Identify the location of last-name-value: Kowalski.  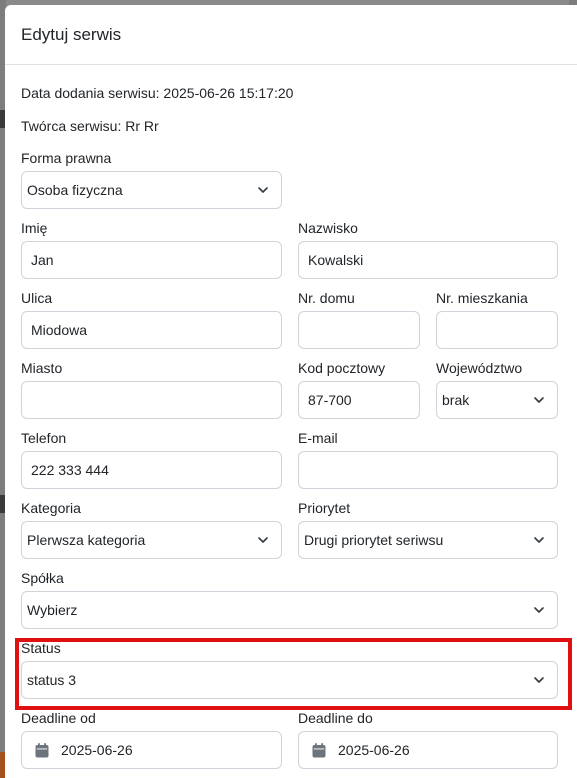
(336, 260).